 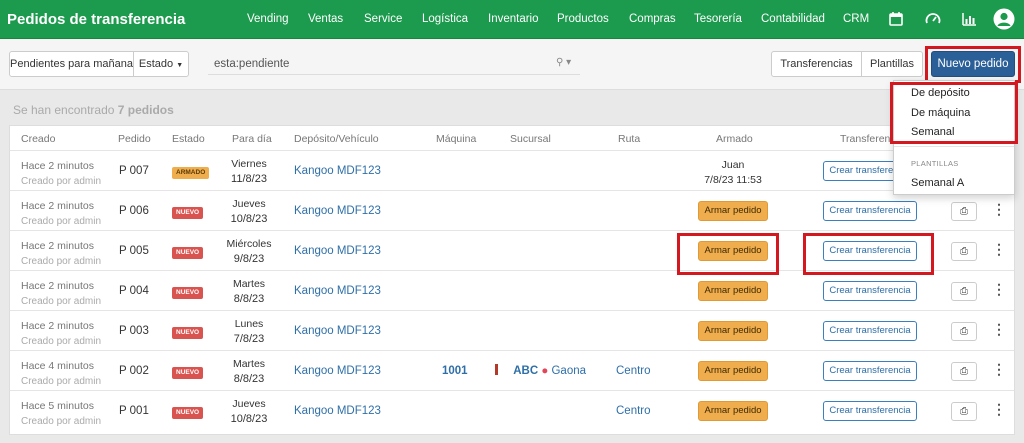 I want to click on dia-date: 9/8/23, so click(x=249, y=259).